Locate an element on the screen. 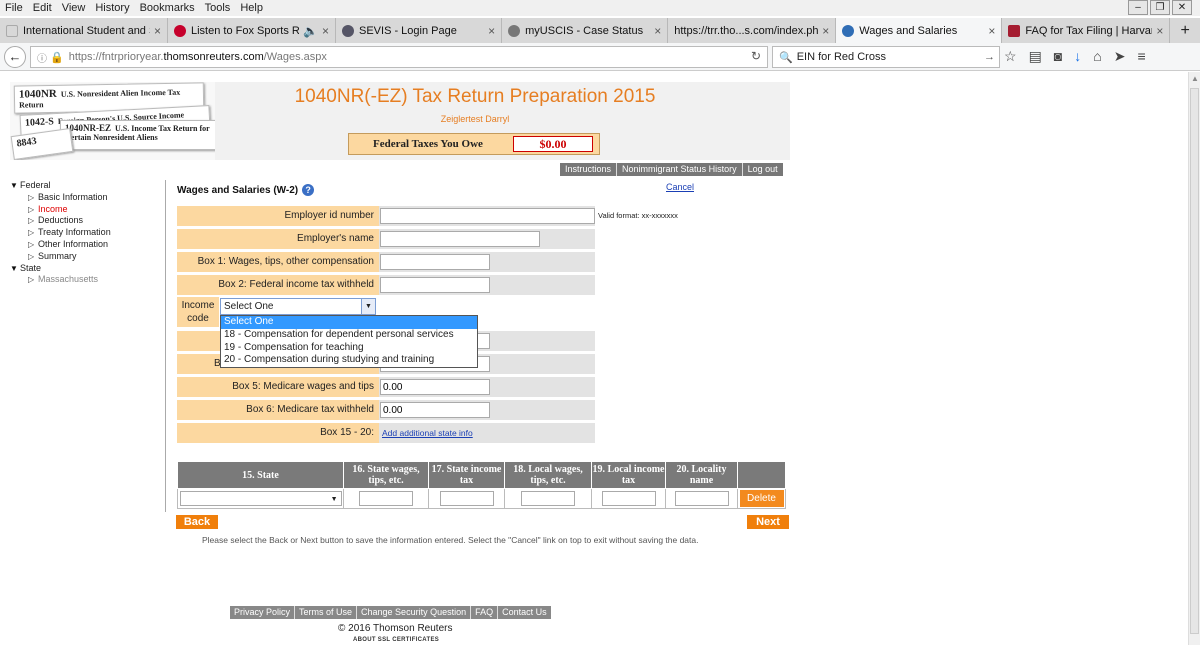 The width and height of the screenshot is (1200, 645). employer-name-input is located at coordinates (460, 239).